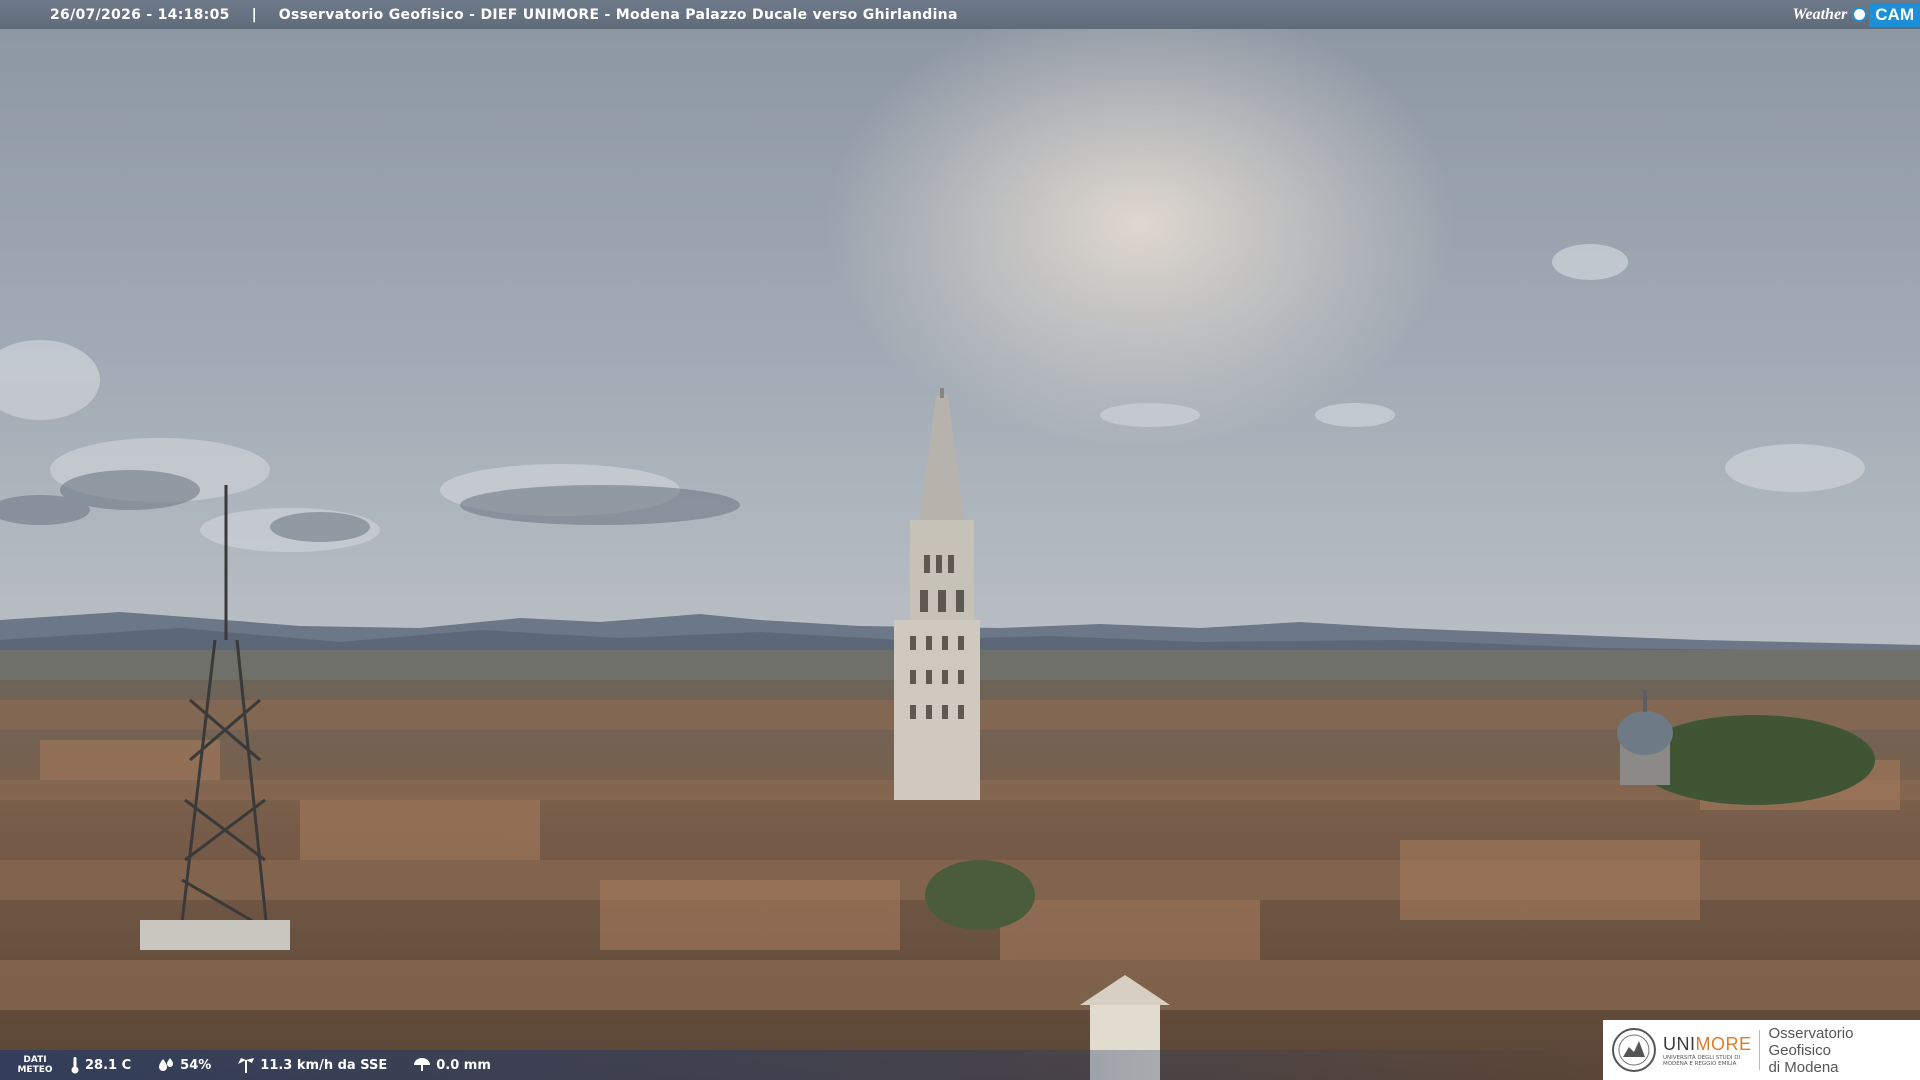 This screenshot has height=1080, width=1920. I want to click on thermometer-icon, so click(75, 1065).